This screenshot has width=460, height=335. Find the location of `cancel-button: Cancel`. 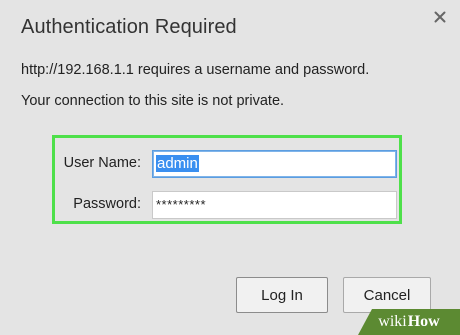

cancel-button: Cancel is located at coordinates (387, 295).